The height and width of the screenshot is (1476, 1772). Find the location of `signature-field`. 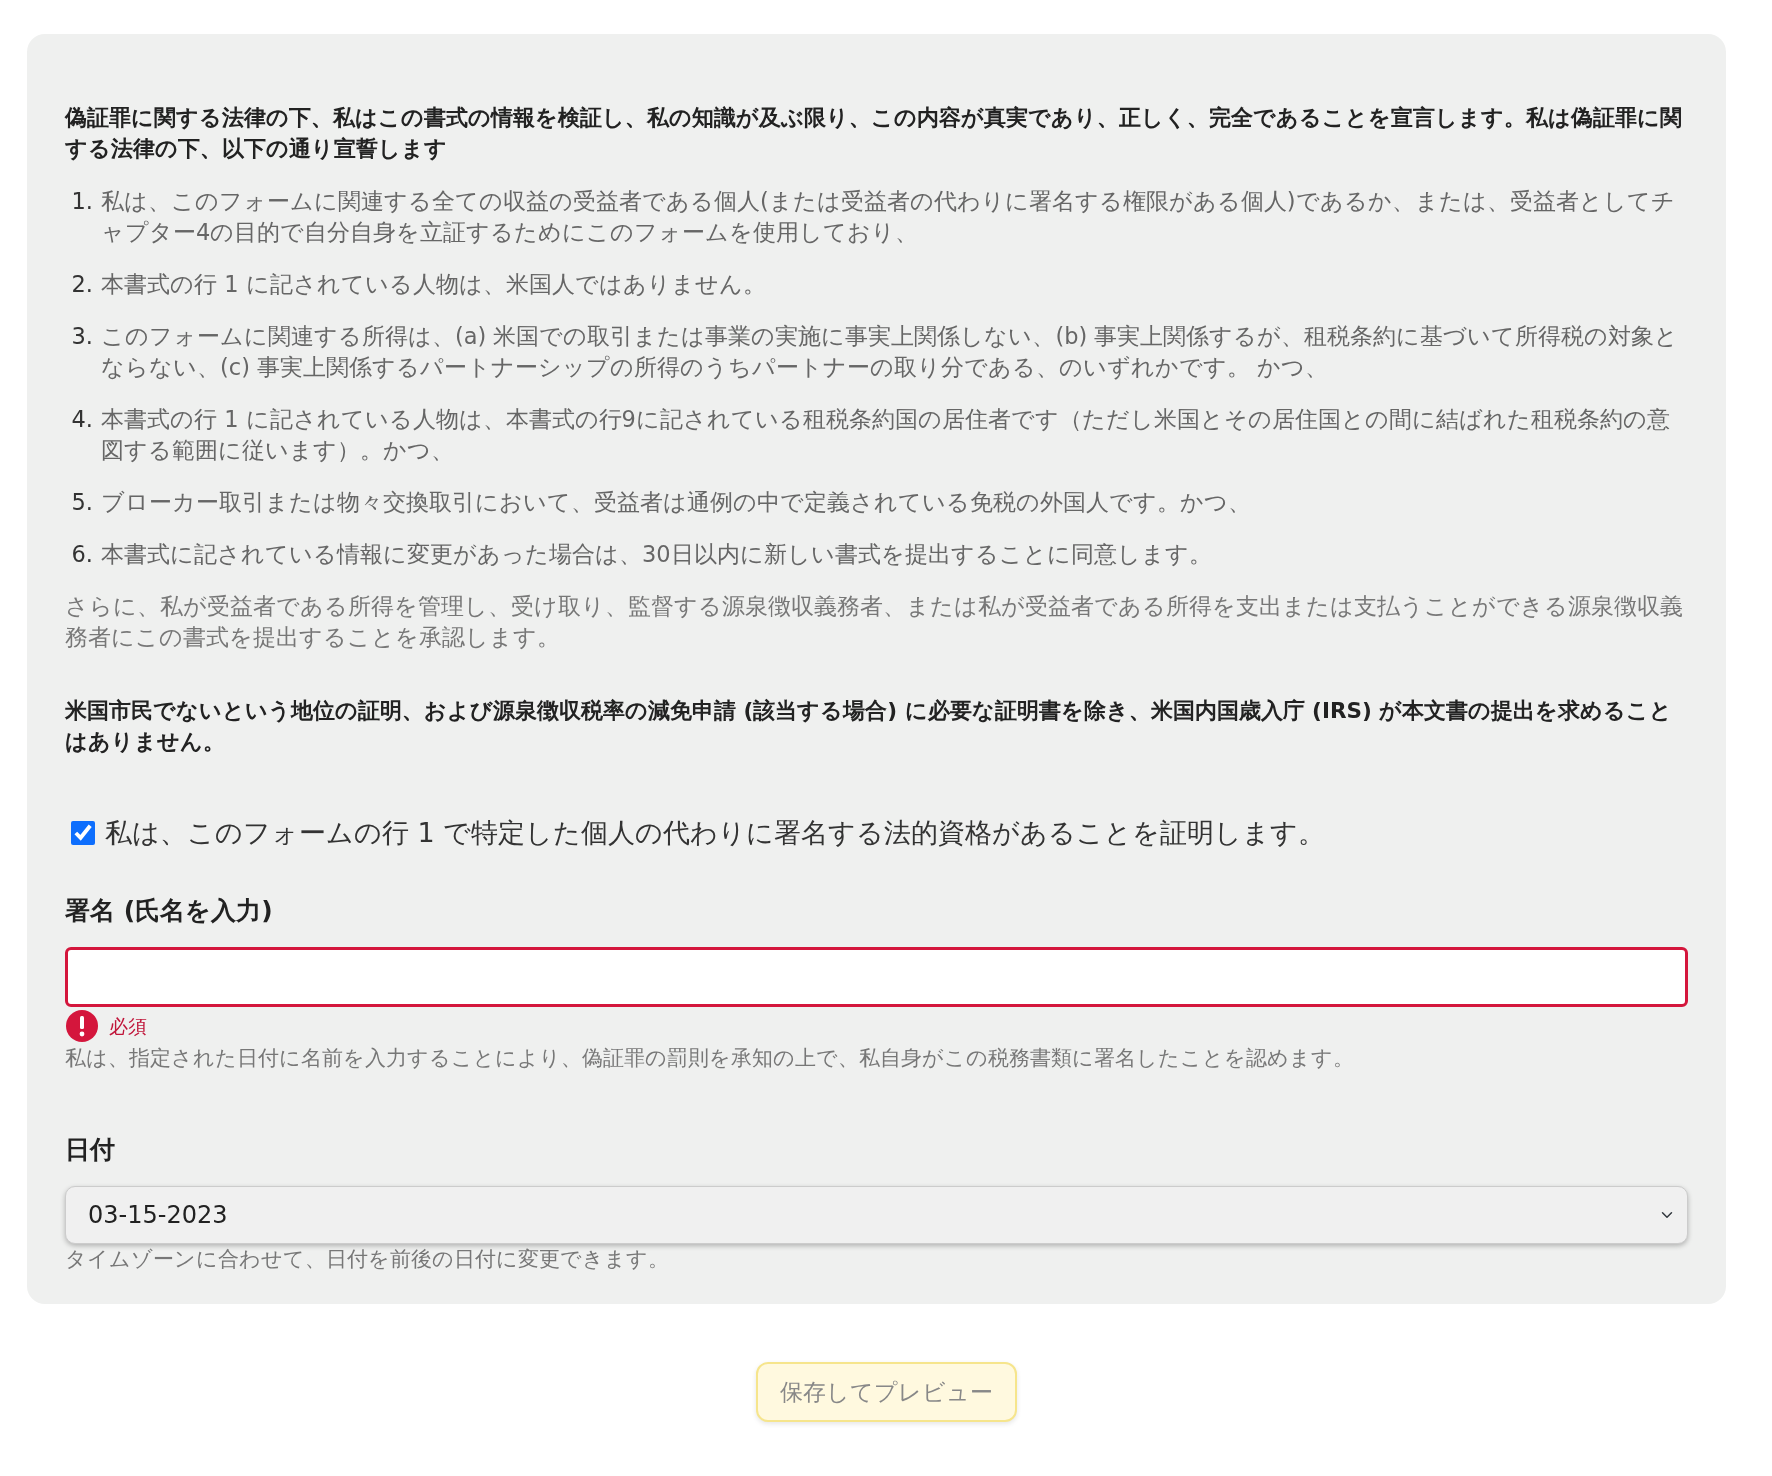

signature-field is located at coordinates (876, 977).